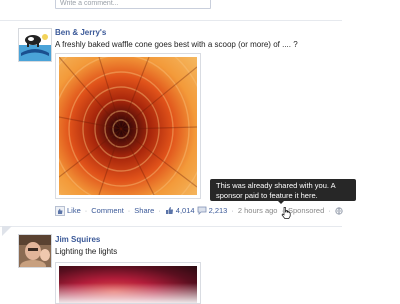  Describe the element at coordinates (201, 210) in the screenshot. I see `speech-bubble-icon` at that location.